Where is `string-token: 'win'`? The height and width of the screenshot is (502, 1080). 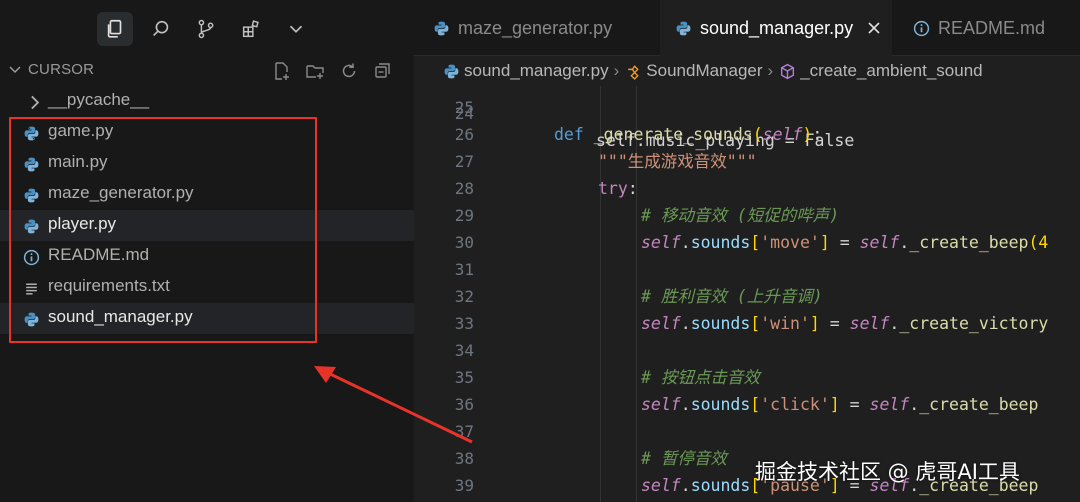
string-token: 'win' is located at coordinates (785, 323).